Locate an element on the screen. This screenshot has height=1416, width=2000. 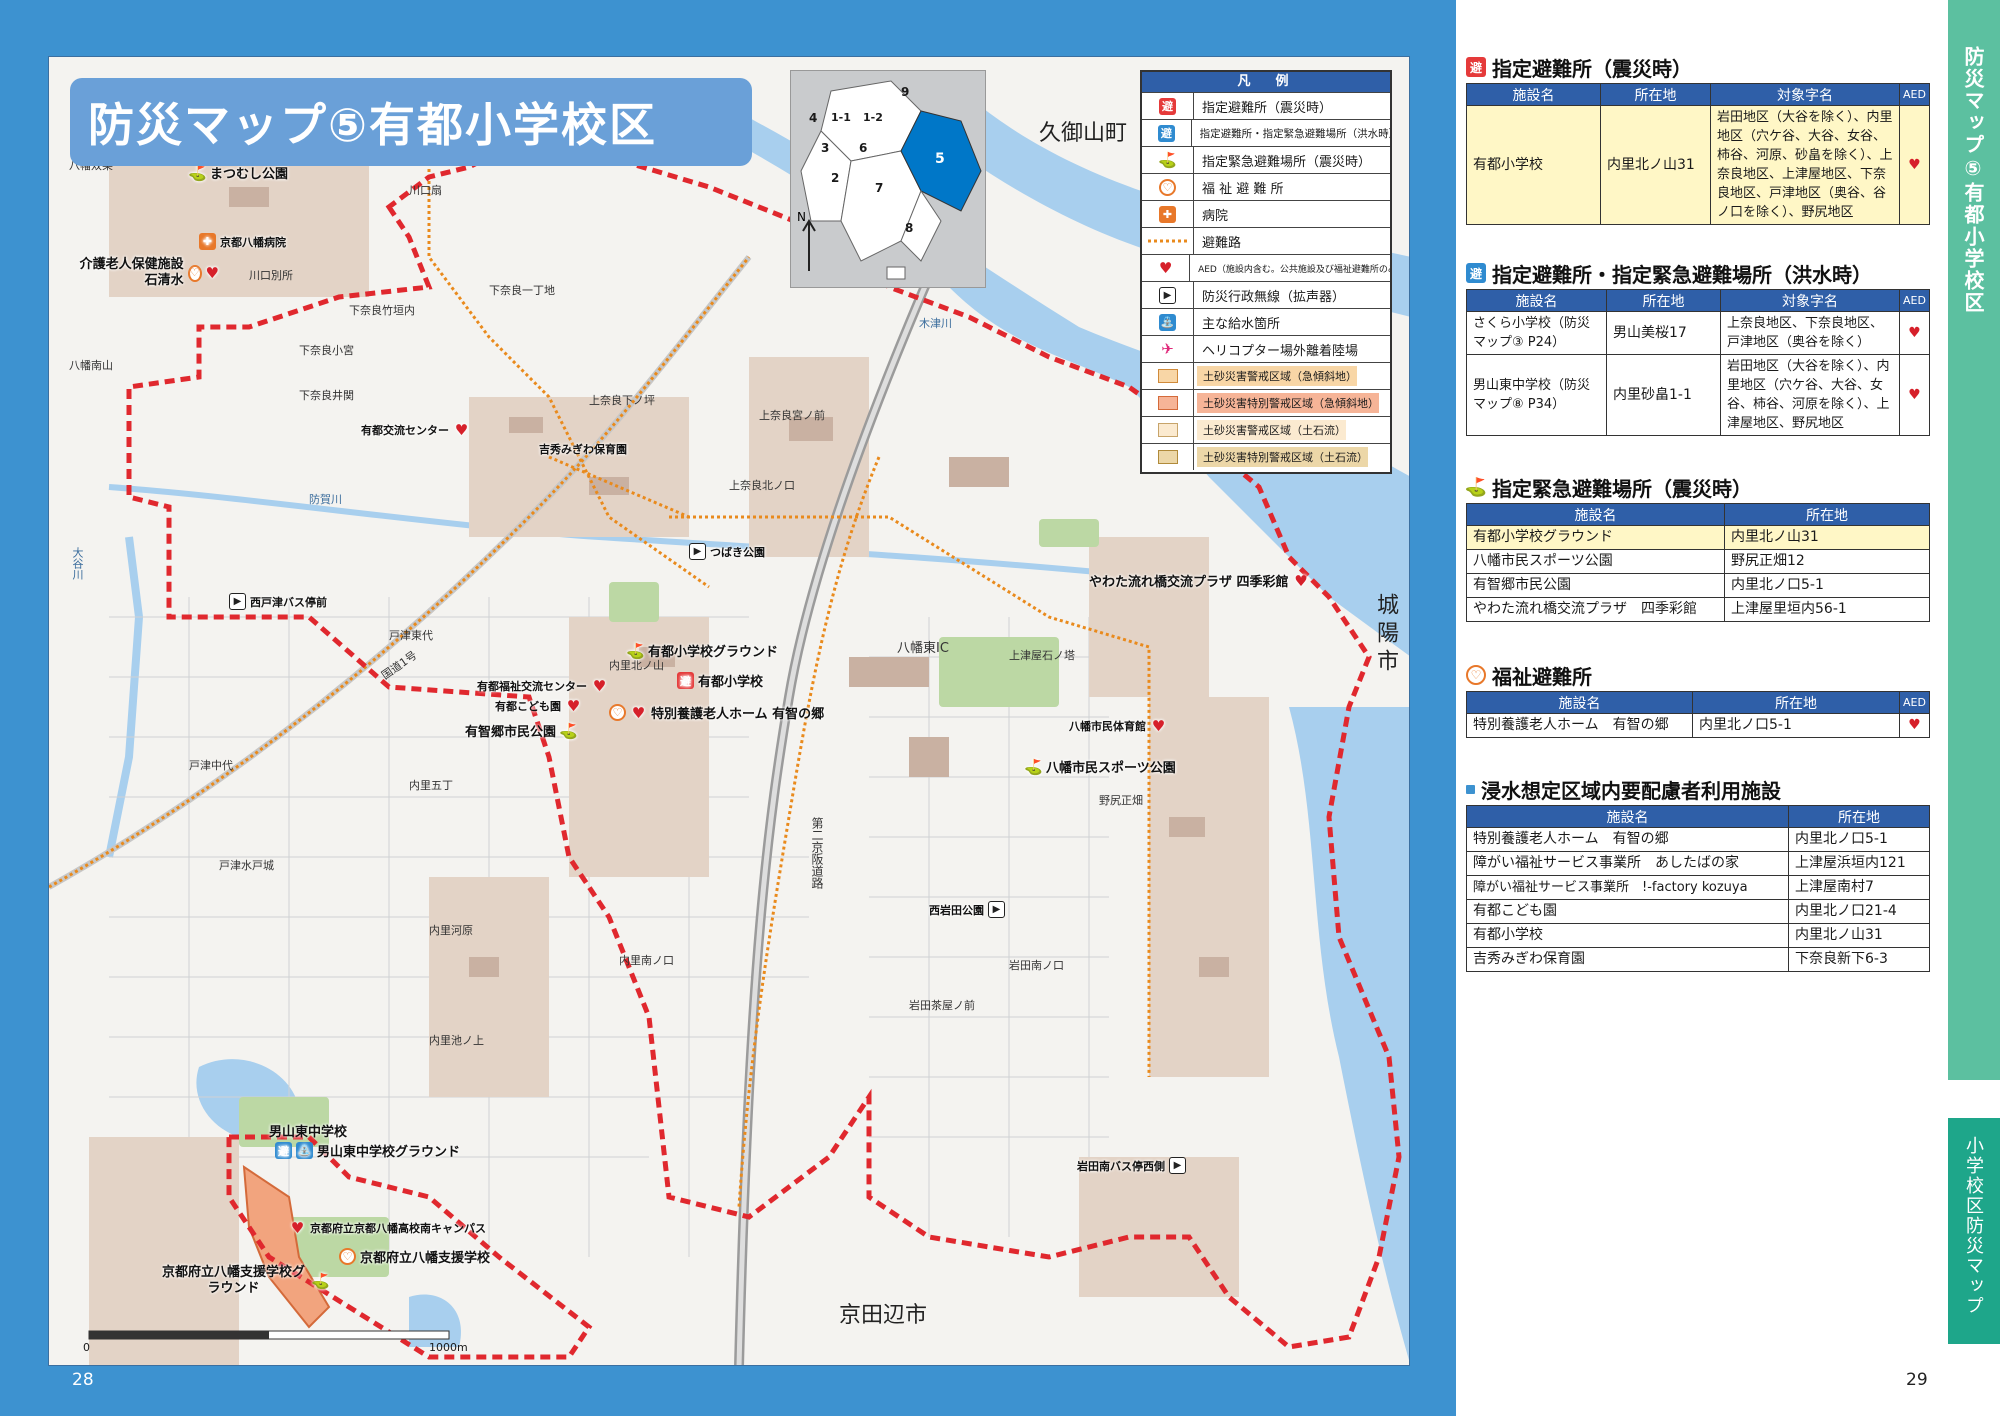
table-row: 八幡市民スポーツ公園 野尻正畑12 is located at coordinates (1698, 561).